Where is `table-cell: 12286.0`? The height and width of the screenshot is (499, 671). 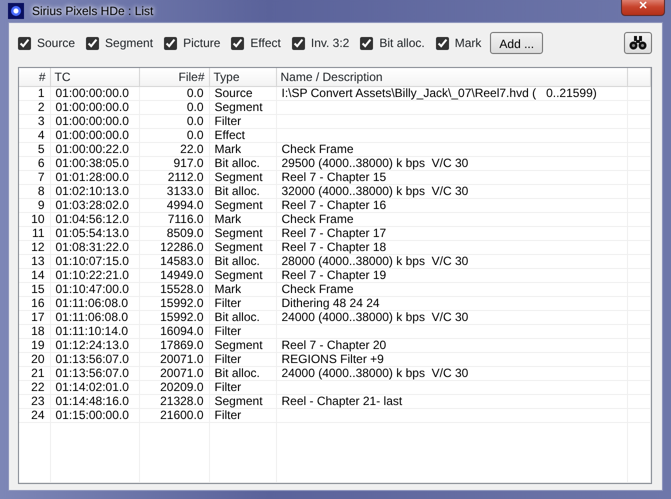
table-cell: 12286.0 is located at coordinates (182, 247).